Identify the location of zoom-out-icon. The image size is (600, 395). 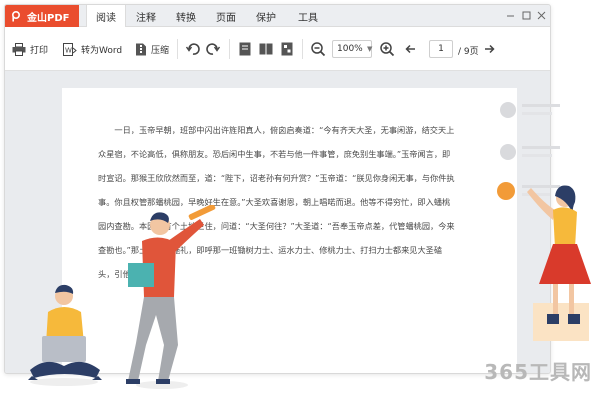
(318, 49).